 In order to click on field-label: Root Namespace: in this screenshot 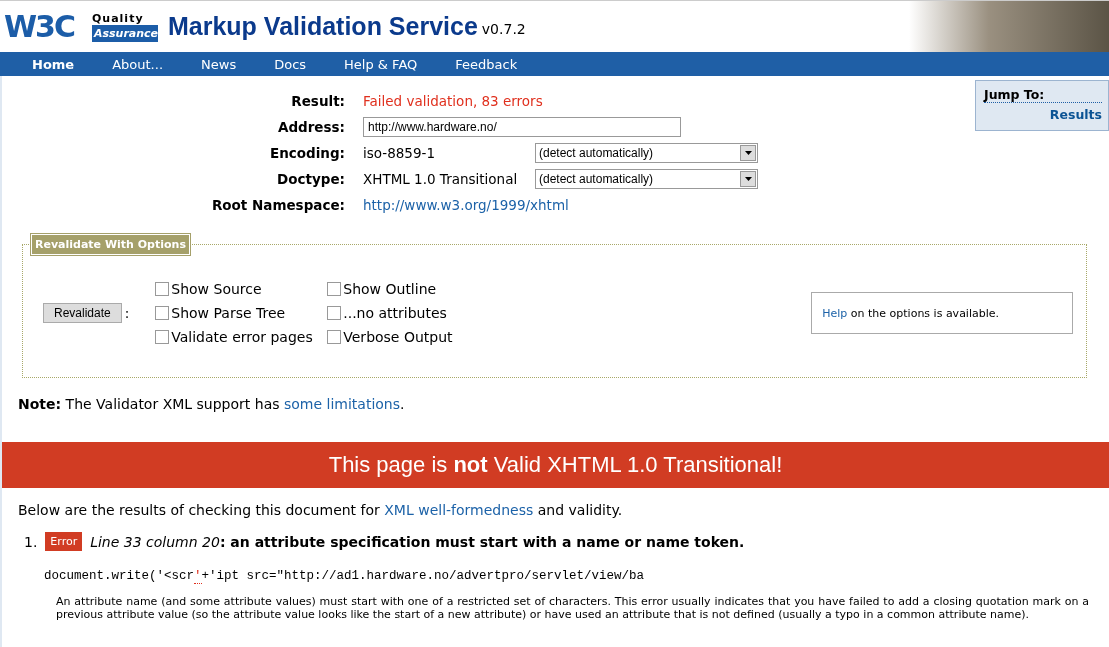, I will do `click(277, 205)`.